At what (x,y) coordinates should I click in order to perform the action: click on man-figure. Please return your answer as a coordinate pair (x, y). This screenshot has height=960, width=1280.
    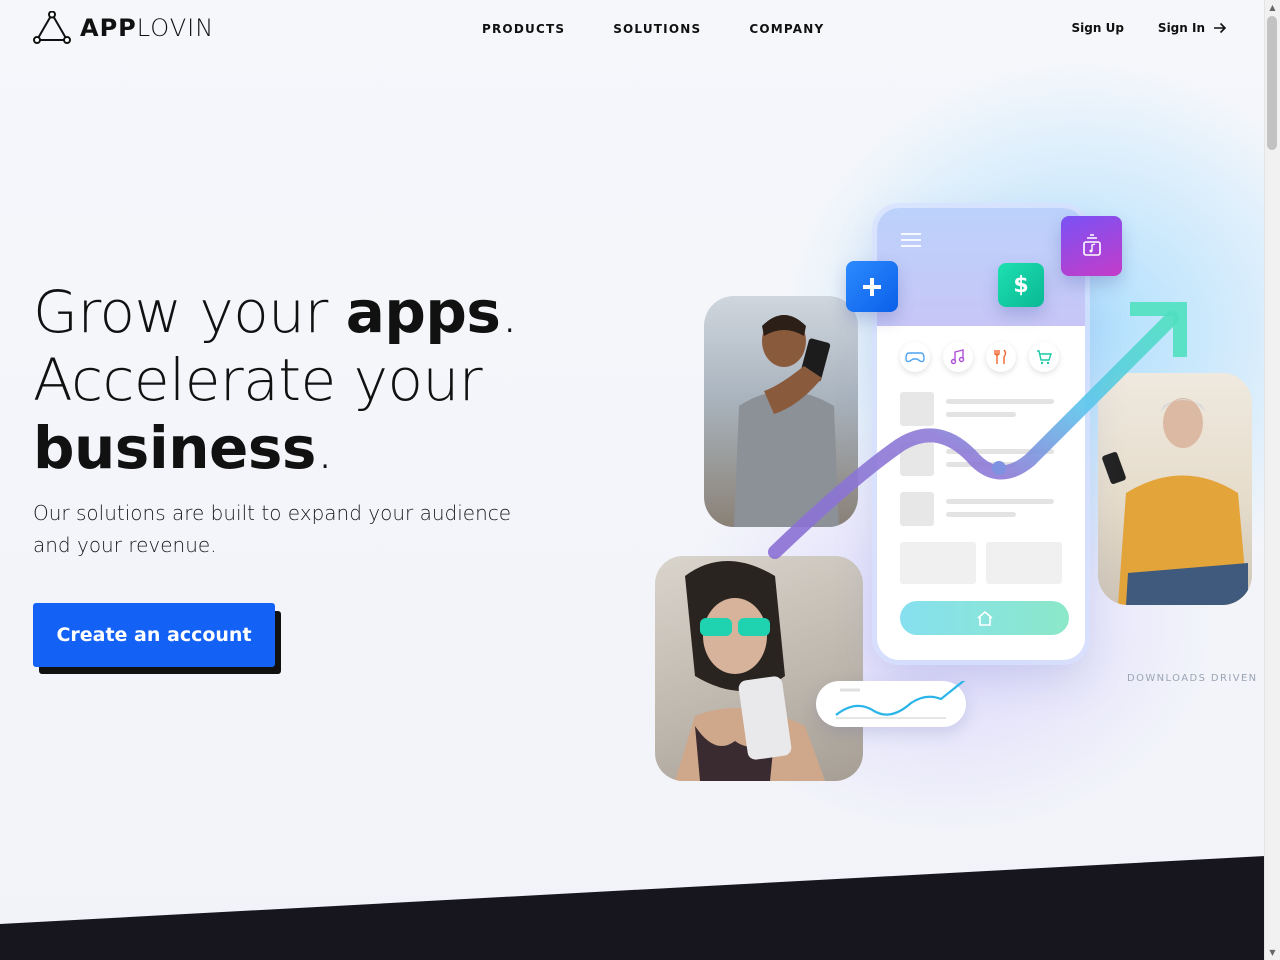
    Looking at the image, I should click on (786, 421).